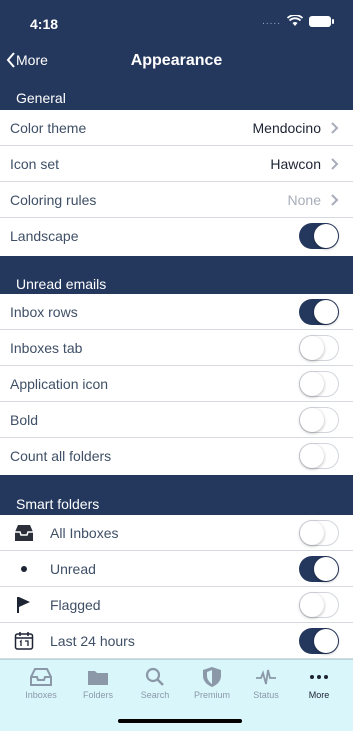  Describe the element at coordinates (44, 311) in the screenshot. I see `inbox-rows-label: Inbox rows` at that location.